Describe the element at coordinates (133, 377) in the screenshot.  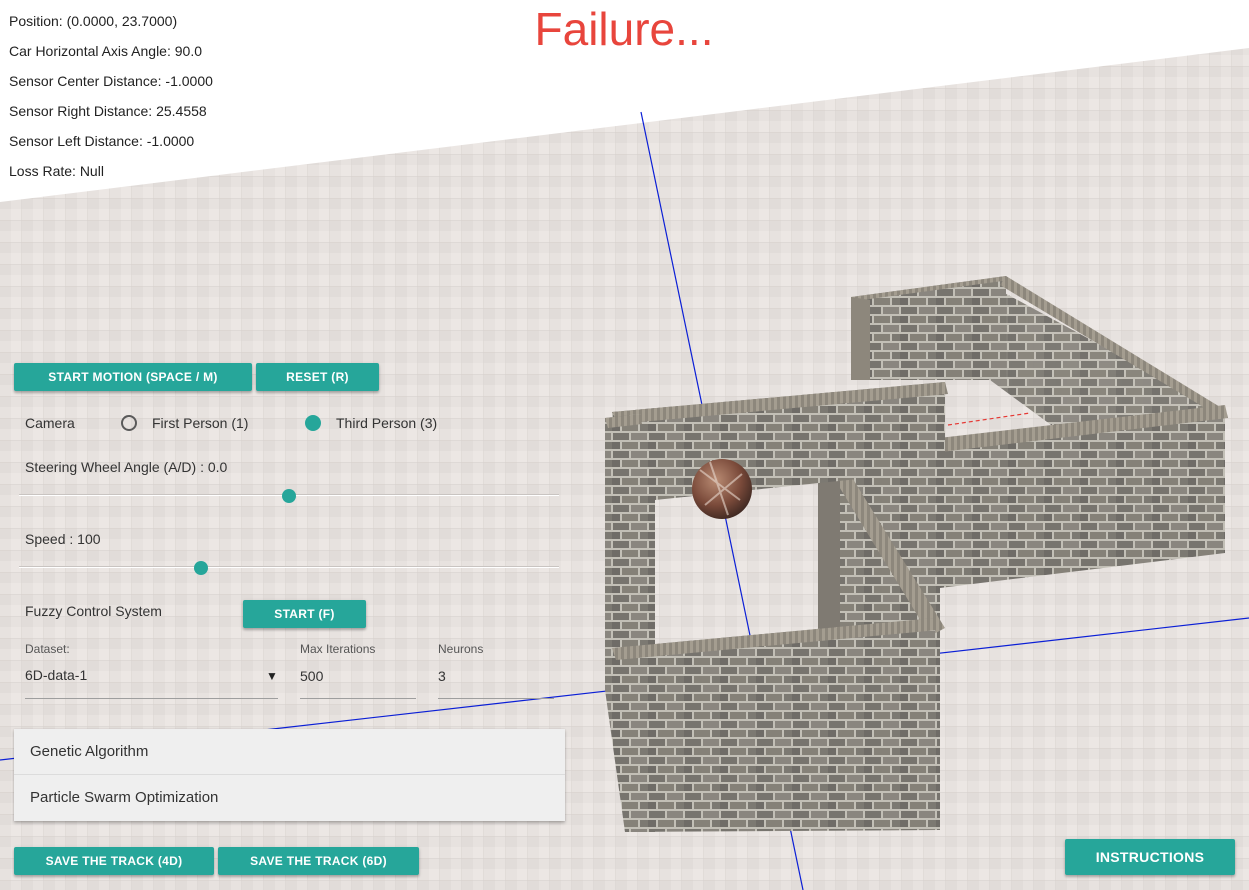
I see `start-motion-button: START MOTION (SPACE / M)` at that location.